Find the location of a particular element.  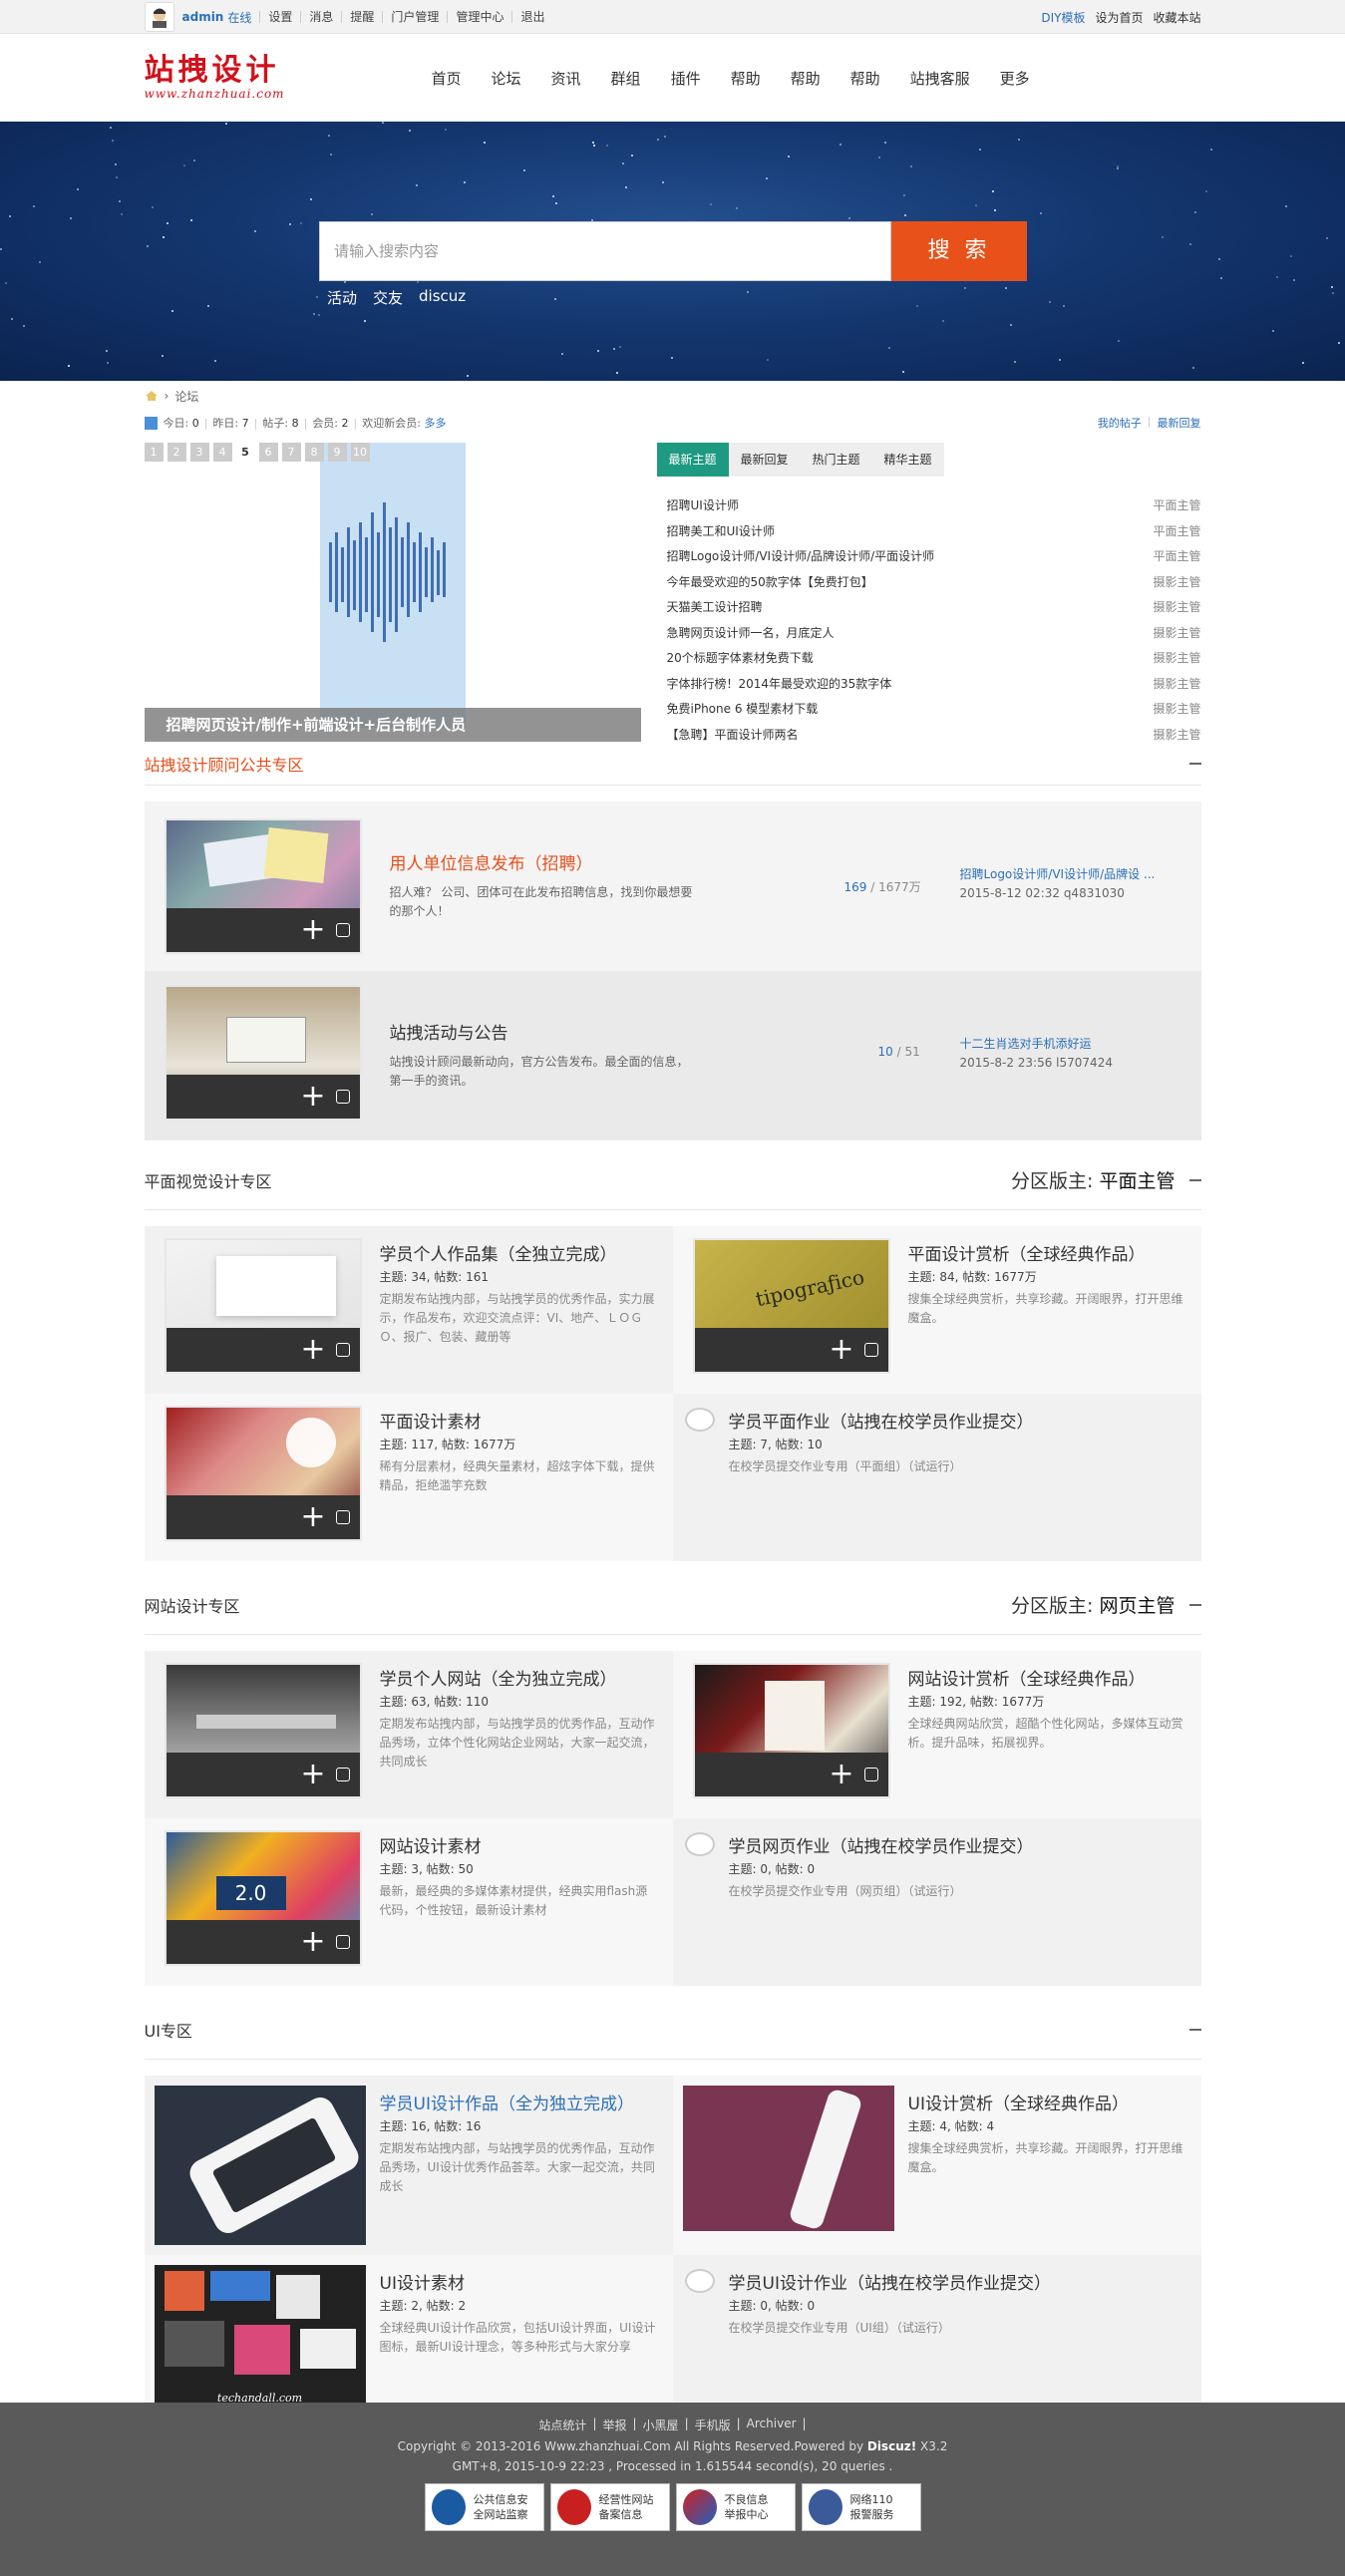

forum-title: 平面设计素材 is located at coordinates (431, 1420).